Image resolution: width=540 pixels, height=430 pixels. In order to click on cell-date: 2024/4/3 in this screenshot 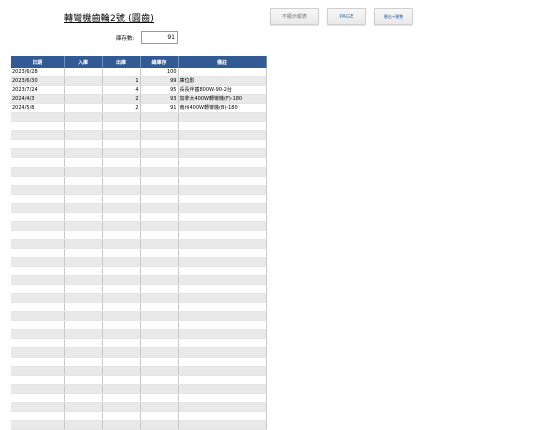, I will do `click(38, 99)`.